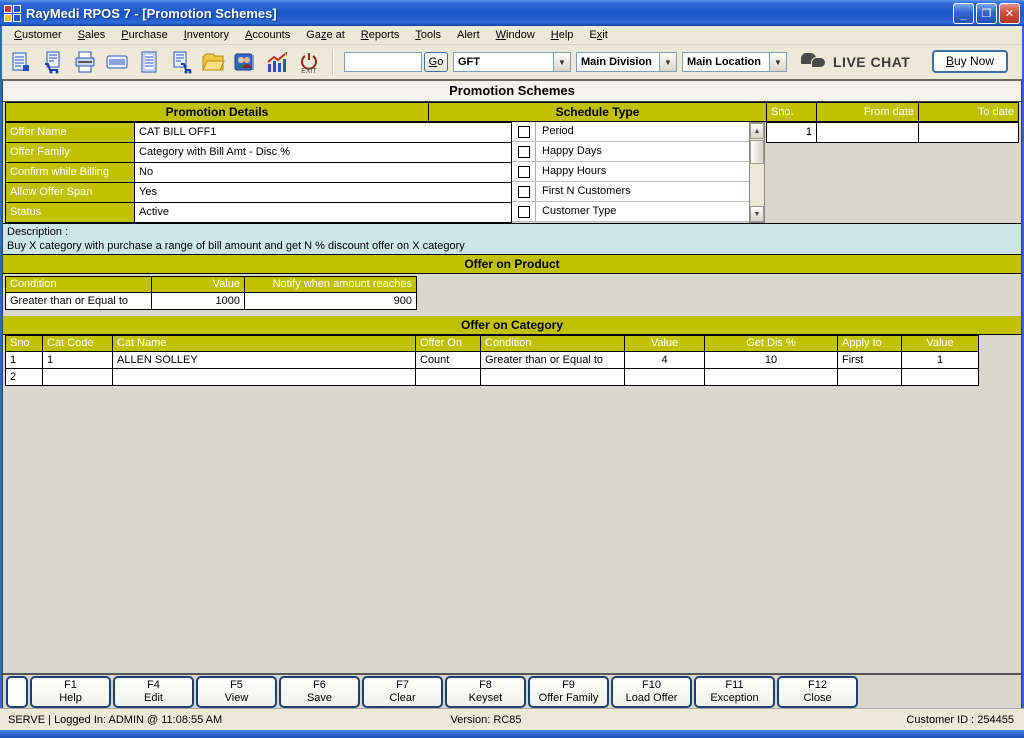  I want to click on f7-clear-button: F7 Clear, so click(402, 692).